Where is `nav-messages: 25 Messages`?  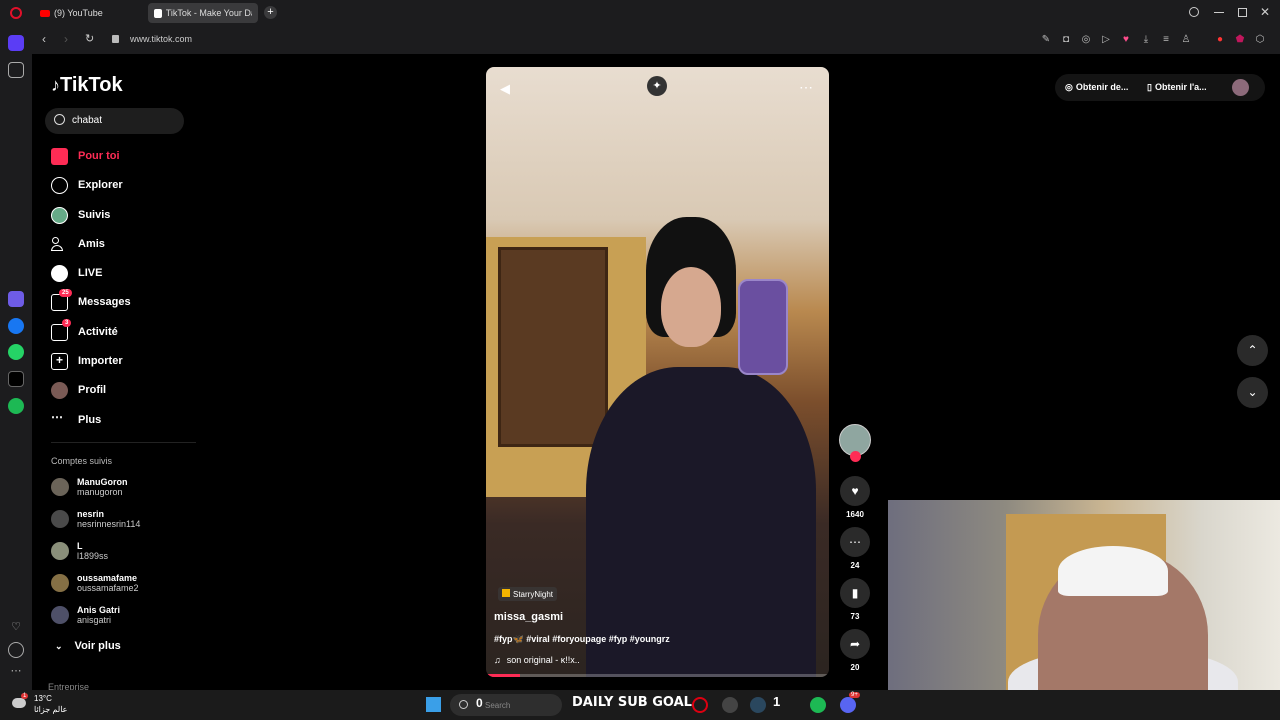
nav-messages: 25 Messages is located at coordinates (91, 300).